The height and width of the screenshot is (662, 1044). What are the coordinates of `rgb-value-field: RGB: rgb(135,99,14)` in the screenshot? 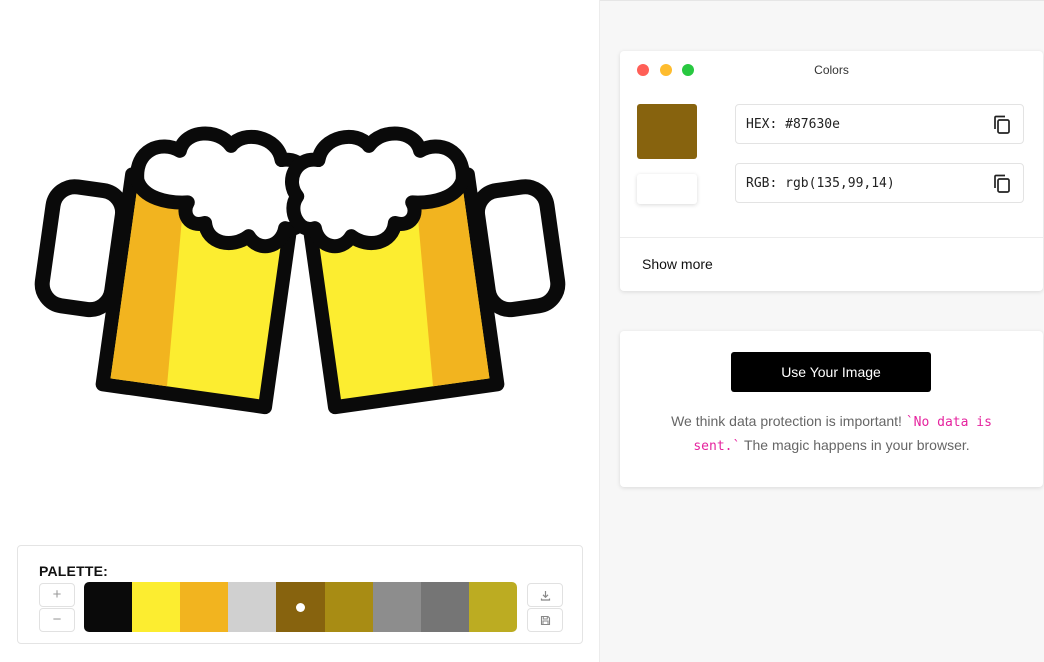 It's located at (879, 183).